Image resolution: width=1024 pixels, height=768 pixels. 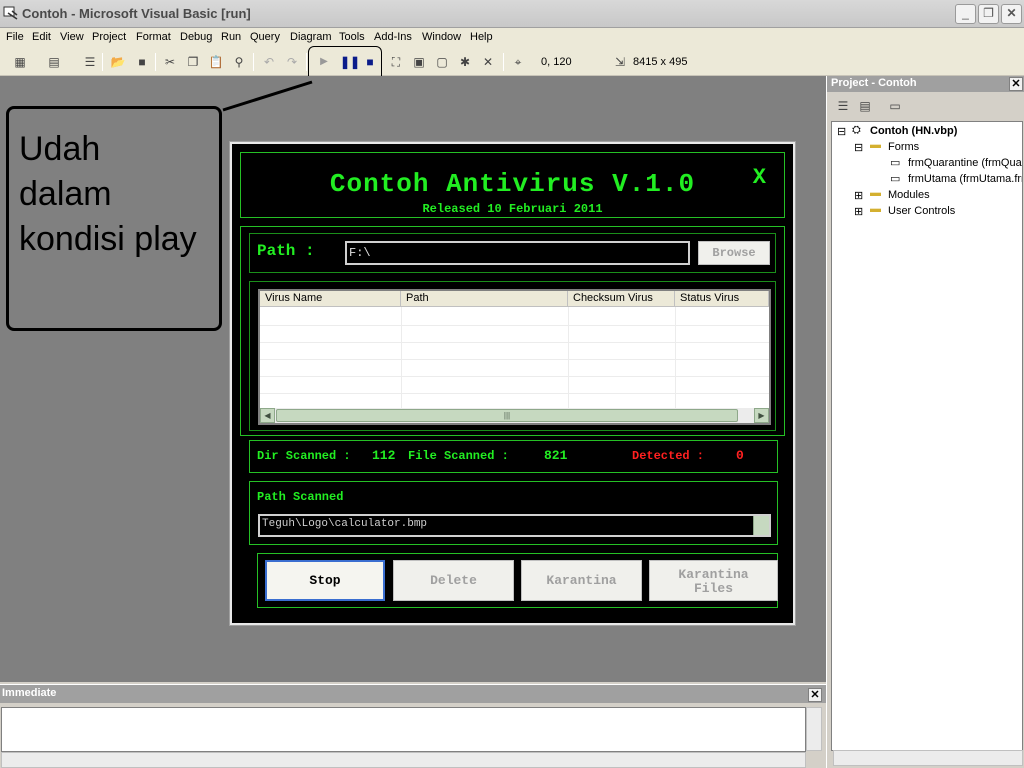 I want to click on immediate-vscroll, so click(x=814, y=729).